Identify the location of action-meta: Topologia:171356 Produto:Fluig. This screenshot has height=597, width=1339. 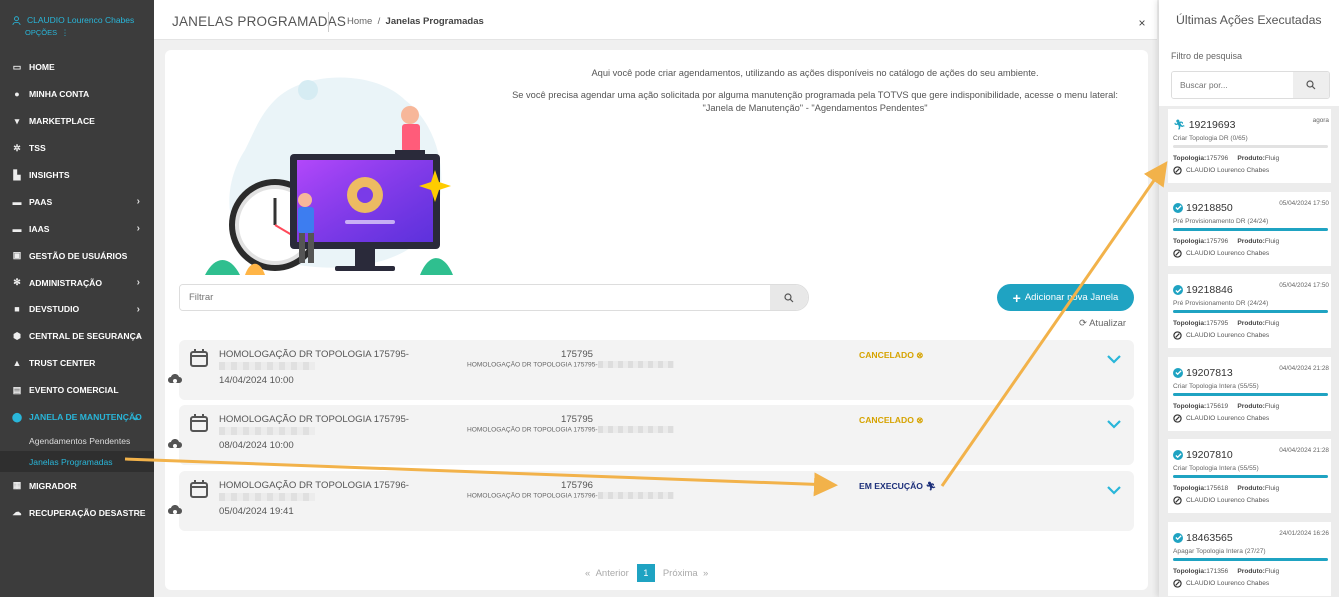
(1226, 571).